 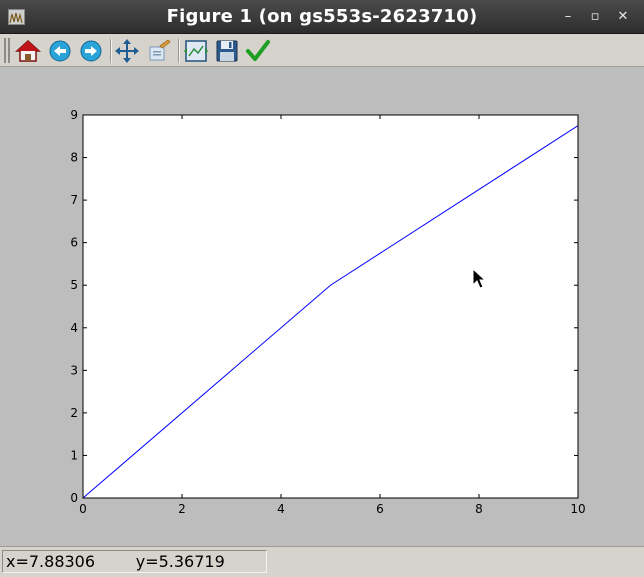 What do you see at coordinates (74, 115) in the screenshot?
I see `y-tick-label: 9` at bounding box center [74, 115].